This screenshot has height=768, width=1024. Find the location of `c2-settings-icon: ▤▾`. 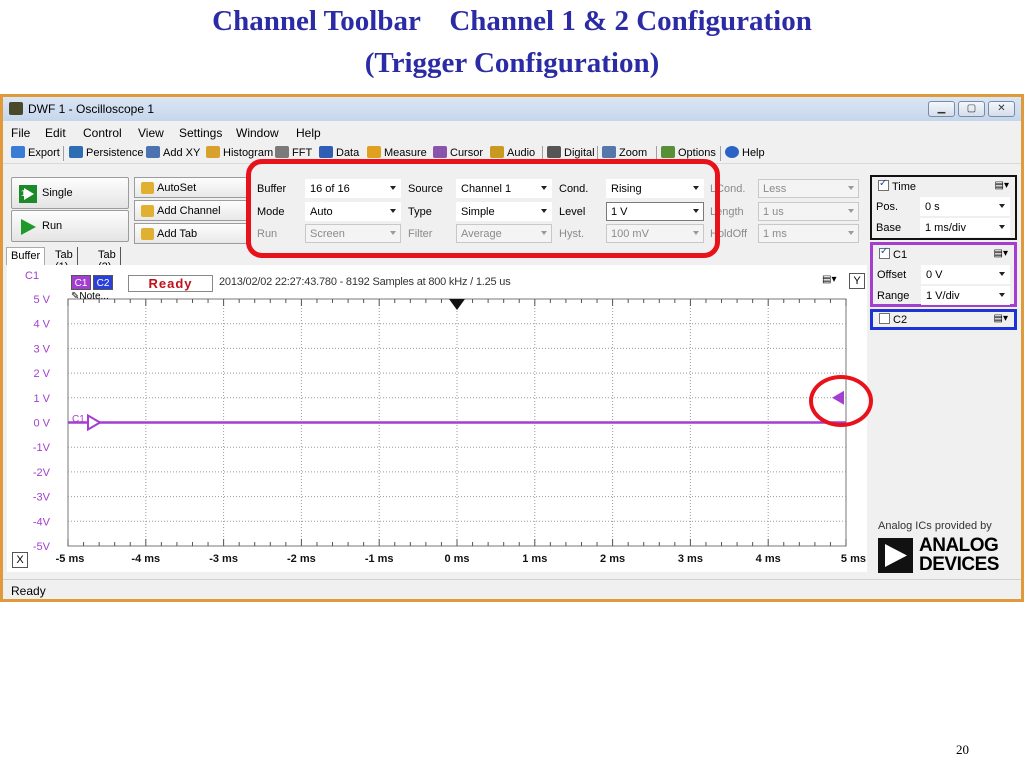

c2-settings-icon: ▤▾ is located at coordinates (1001, 318).